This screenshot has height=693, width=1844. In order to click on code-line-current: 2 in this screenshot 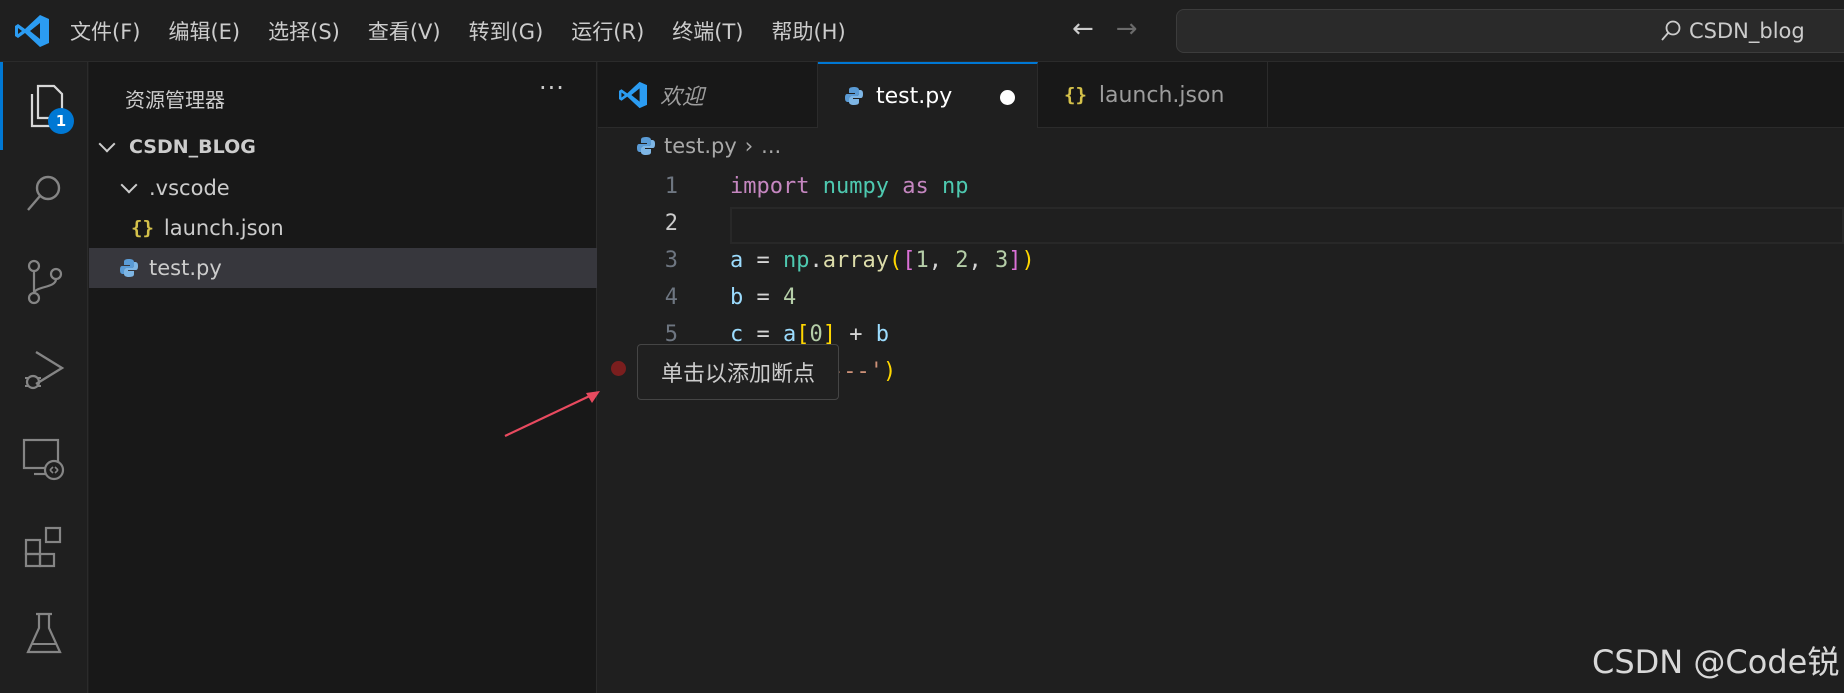, I will do `click(1221, 225)`.